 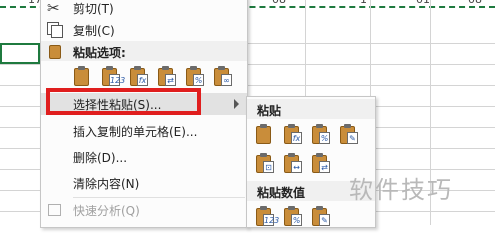 What do you see at coordinates (223, 76) in the screenshot?
I see `paste-link-icon: ∞` at bounding box center [223, 76].